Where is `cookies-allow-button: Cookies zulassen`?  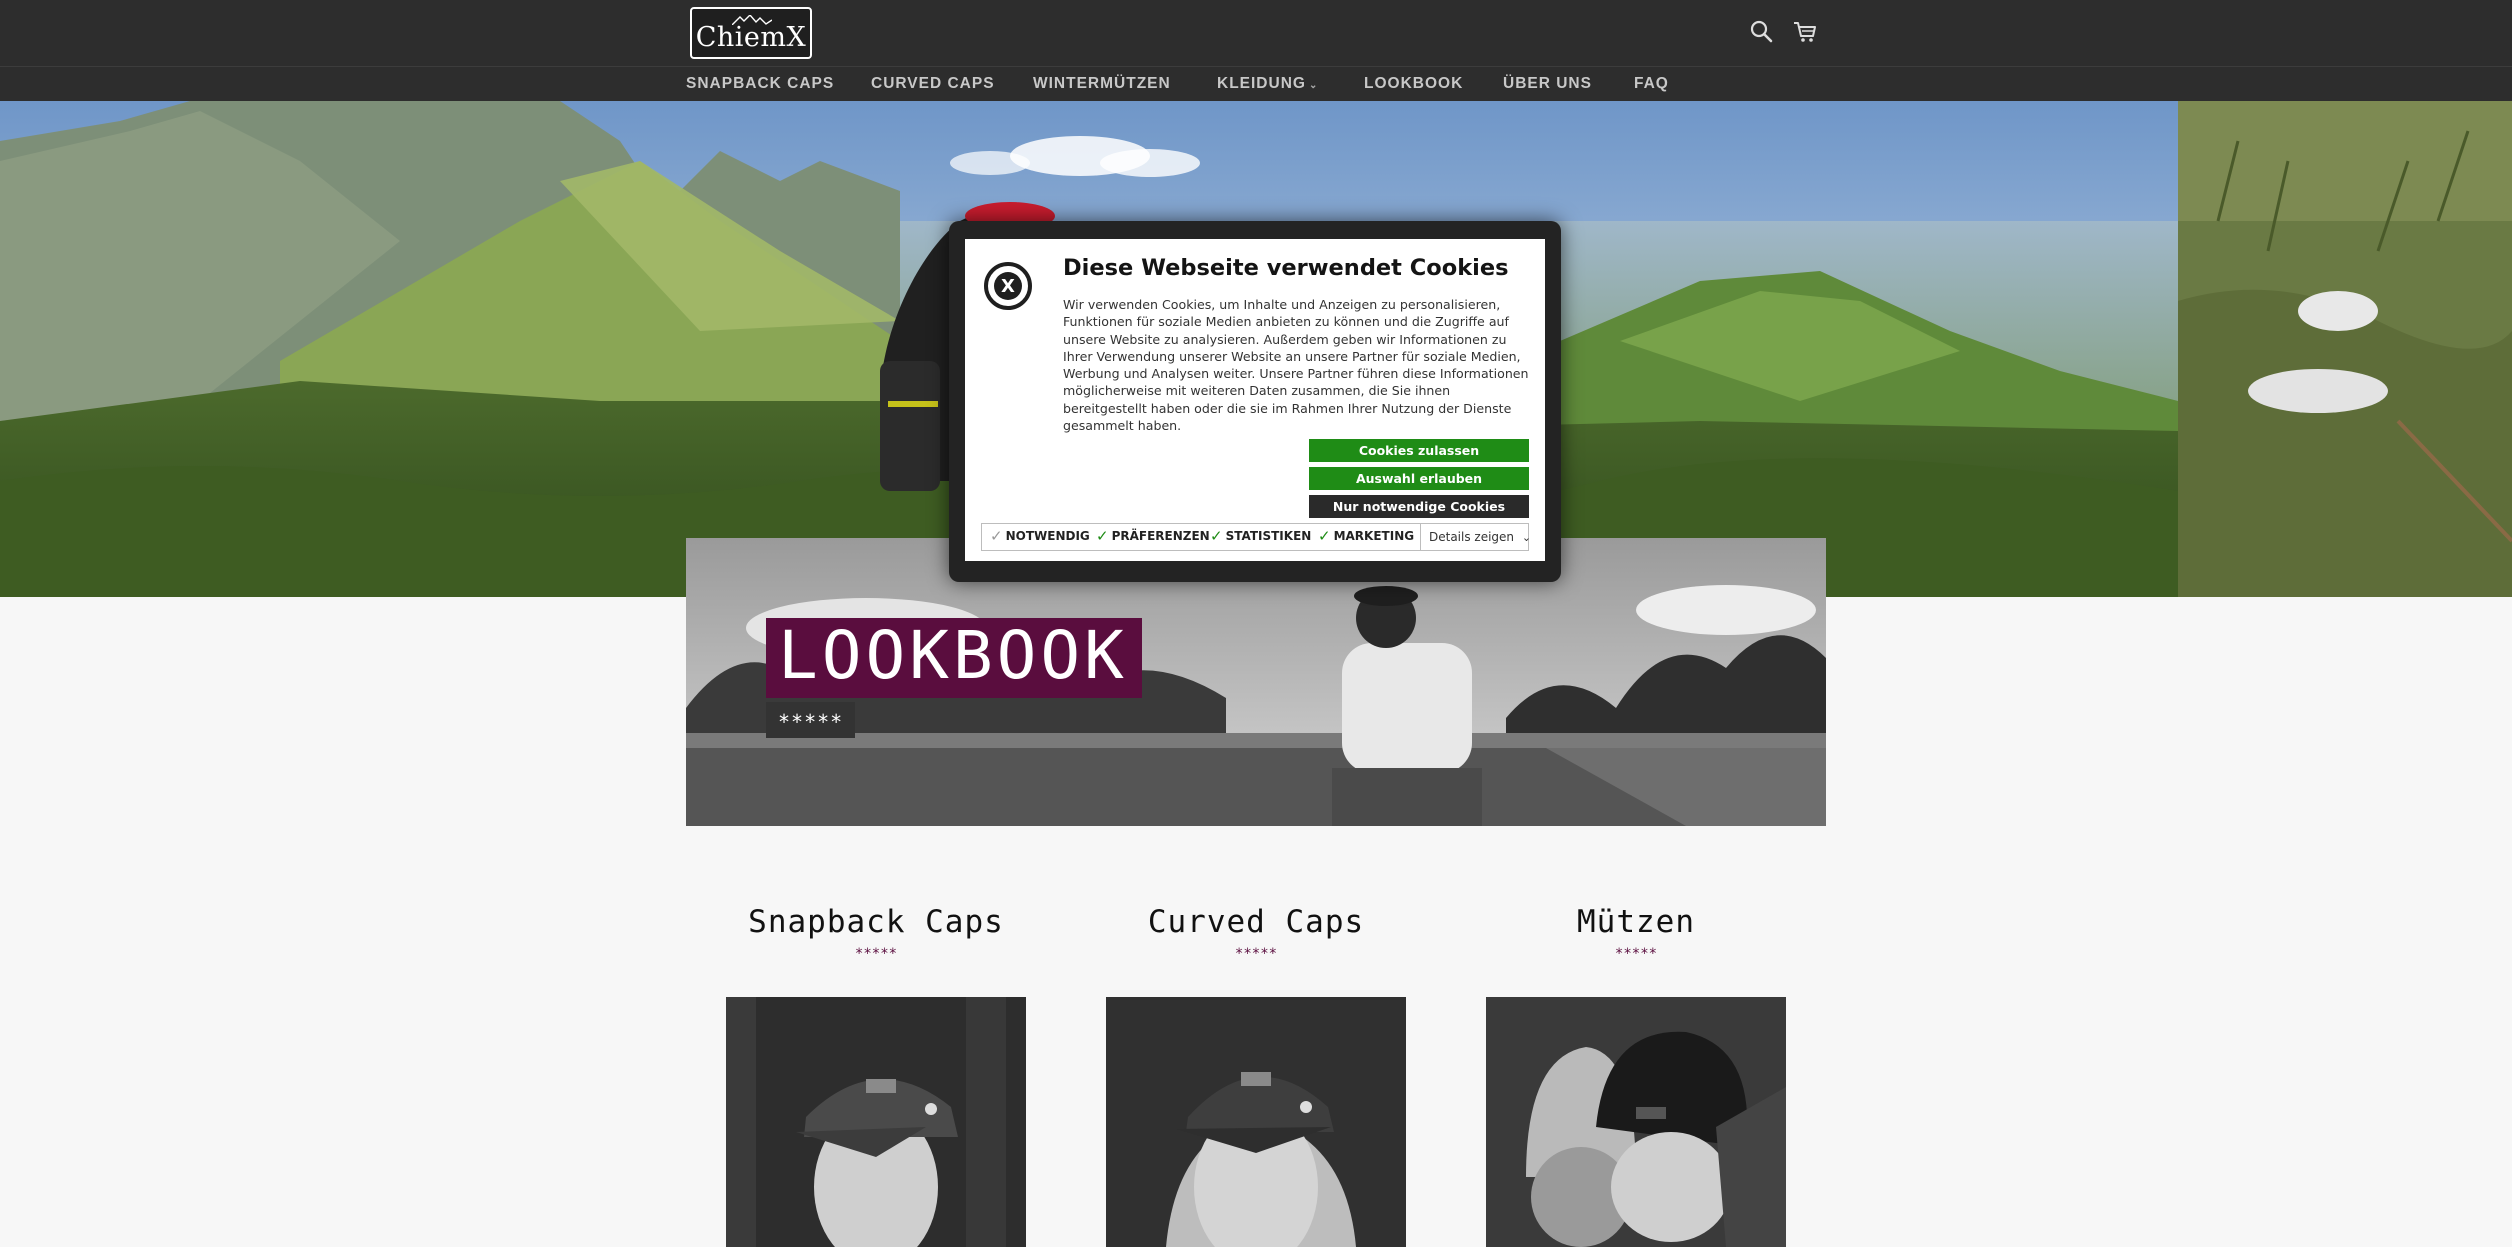
cookies-allow-button: Cookies zulassen is located at coordinates (1419, 450).